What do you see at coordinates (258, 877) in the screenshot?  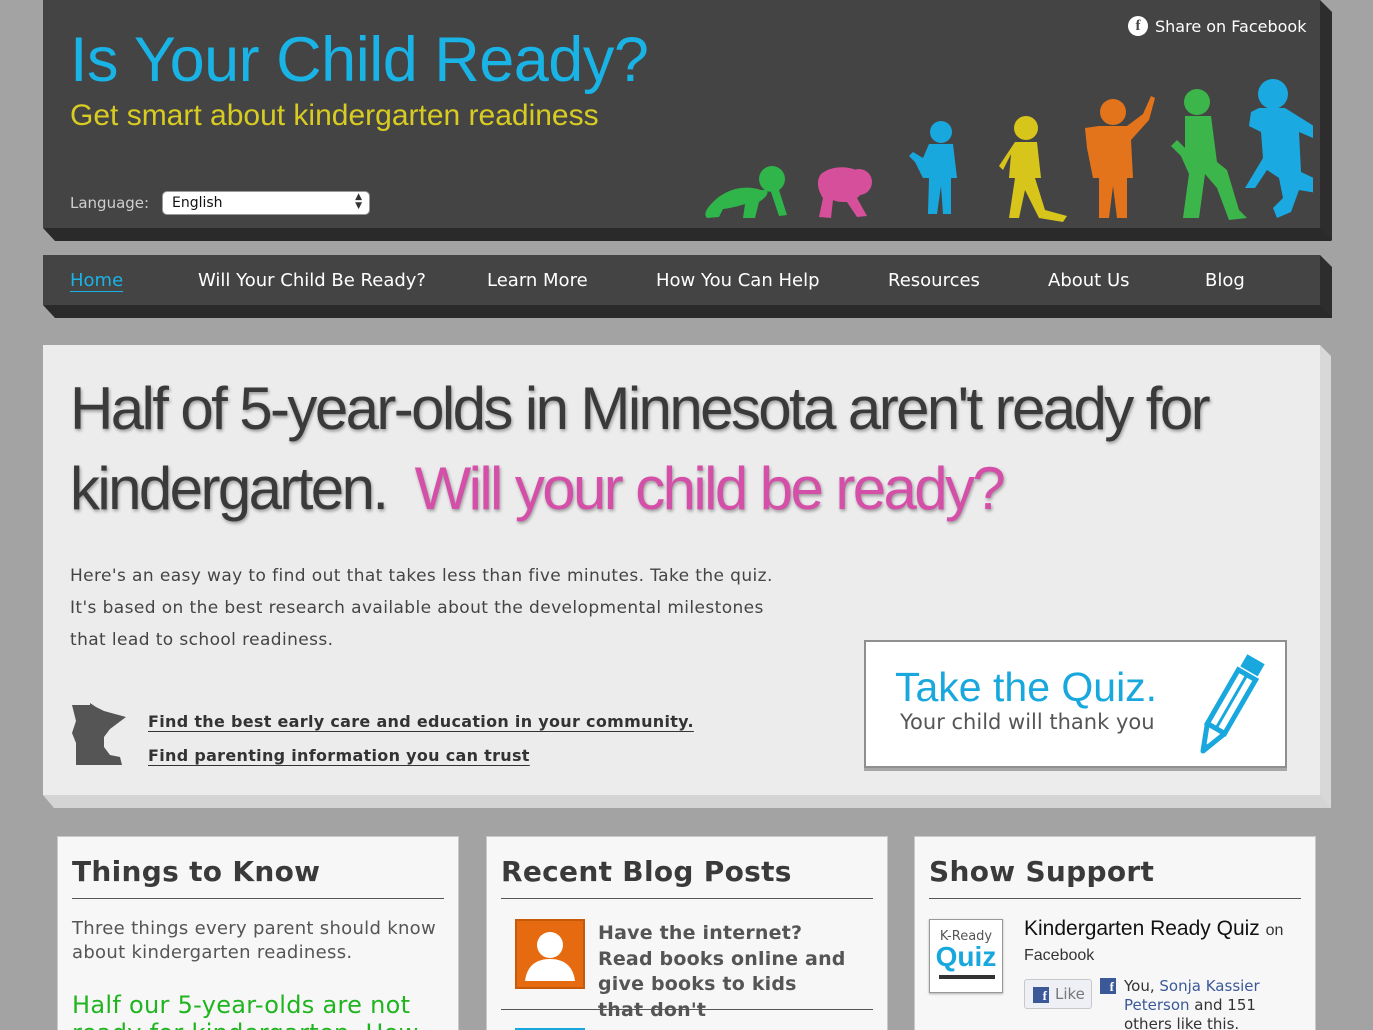 I see `card-title: Things to Know` at bounding box center [258, 877].